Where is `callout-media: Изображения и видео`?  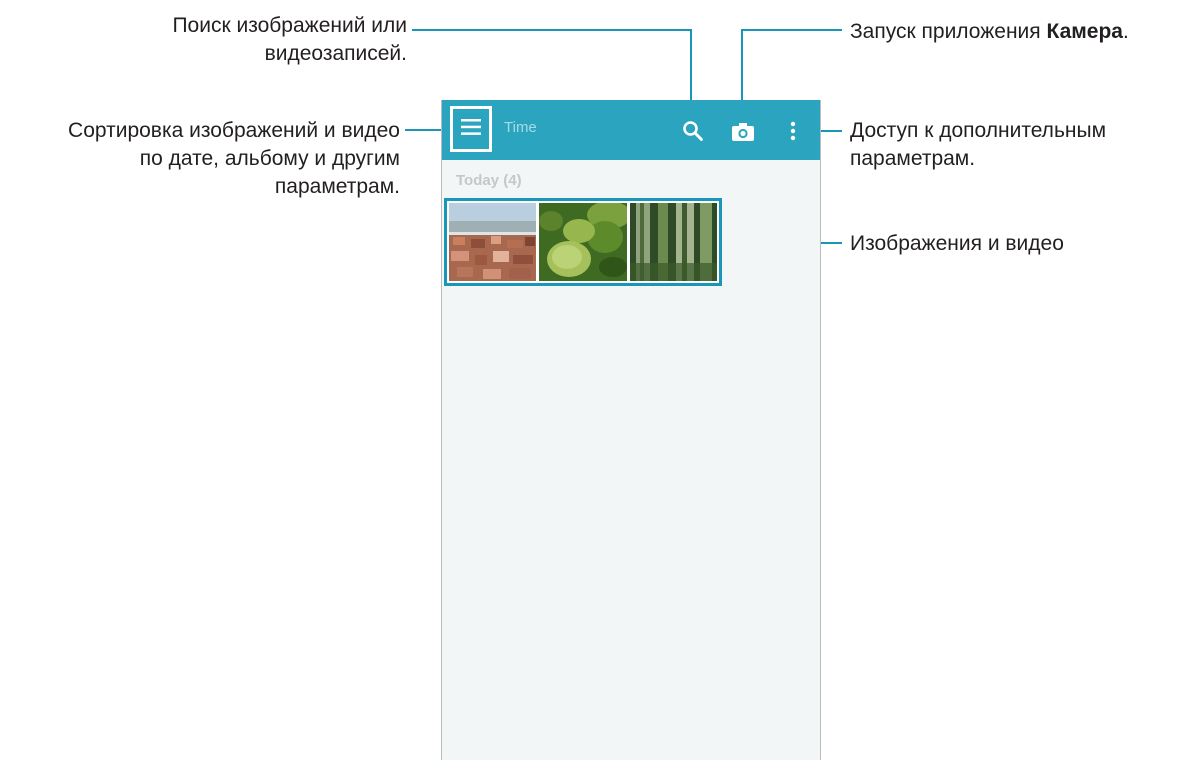 callout-media: Изображения и видео is located at coordinates (957, 244).